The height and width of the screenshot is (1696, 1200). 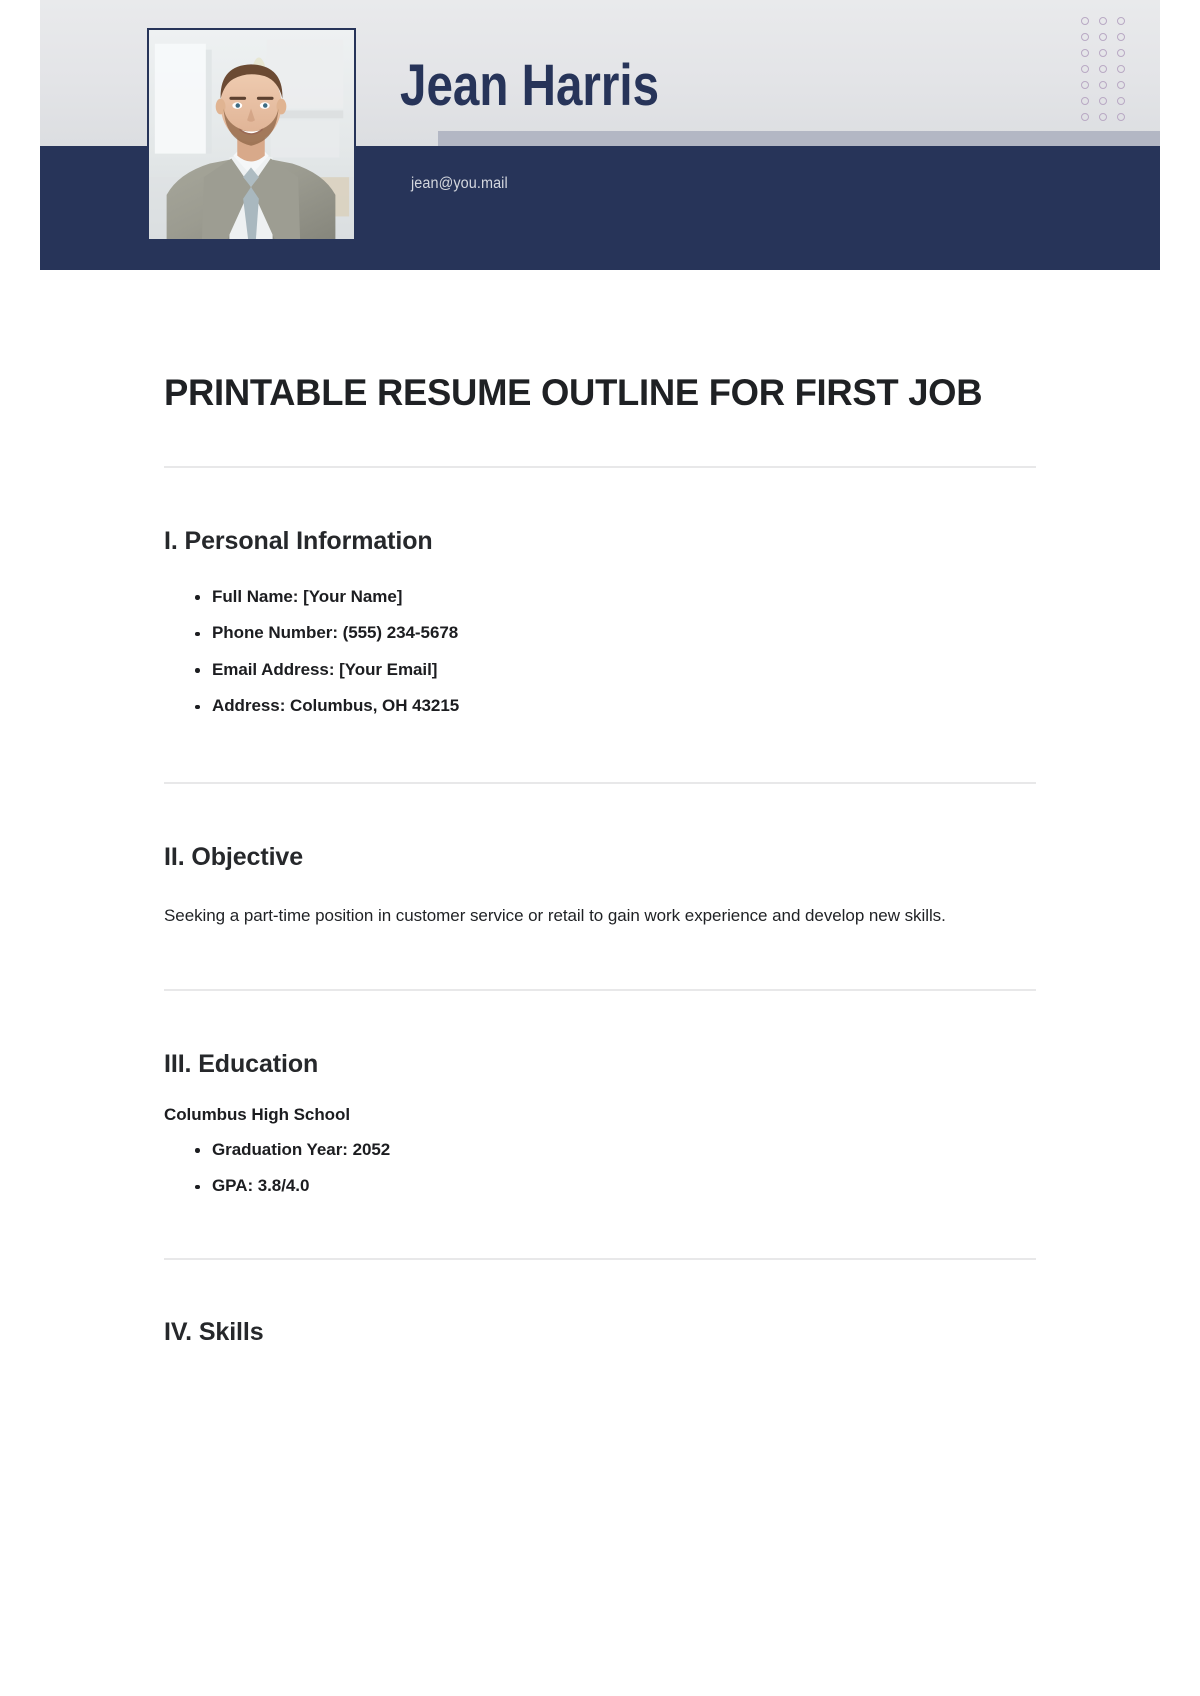 What do you see at coordinates (230, 1186) in the screenshot?
I see `bullet-label: GPA` at bounding box center [230, 1186].